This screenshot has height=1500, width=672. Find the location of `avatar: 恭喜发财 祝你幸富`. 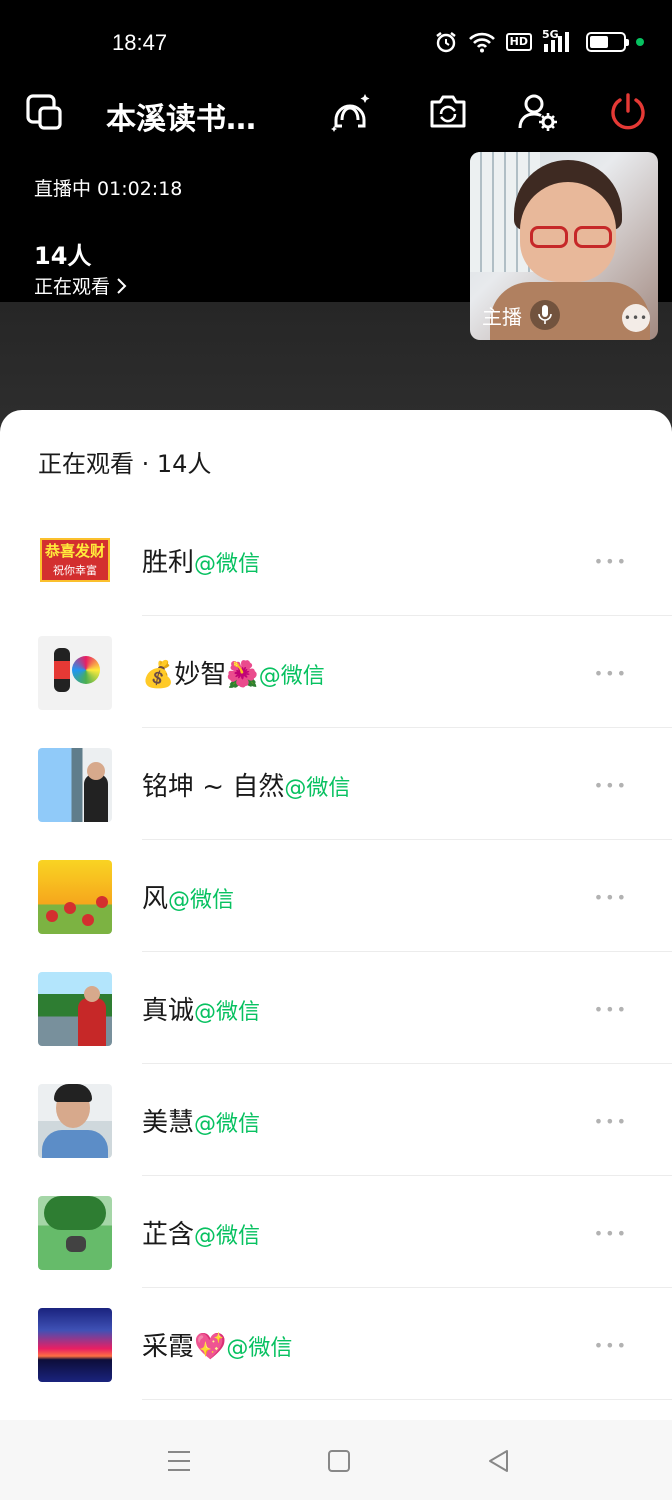

avatar: 恭喜发财 祝你幸富 is located at coordinates (75, 561).